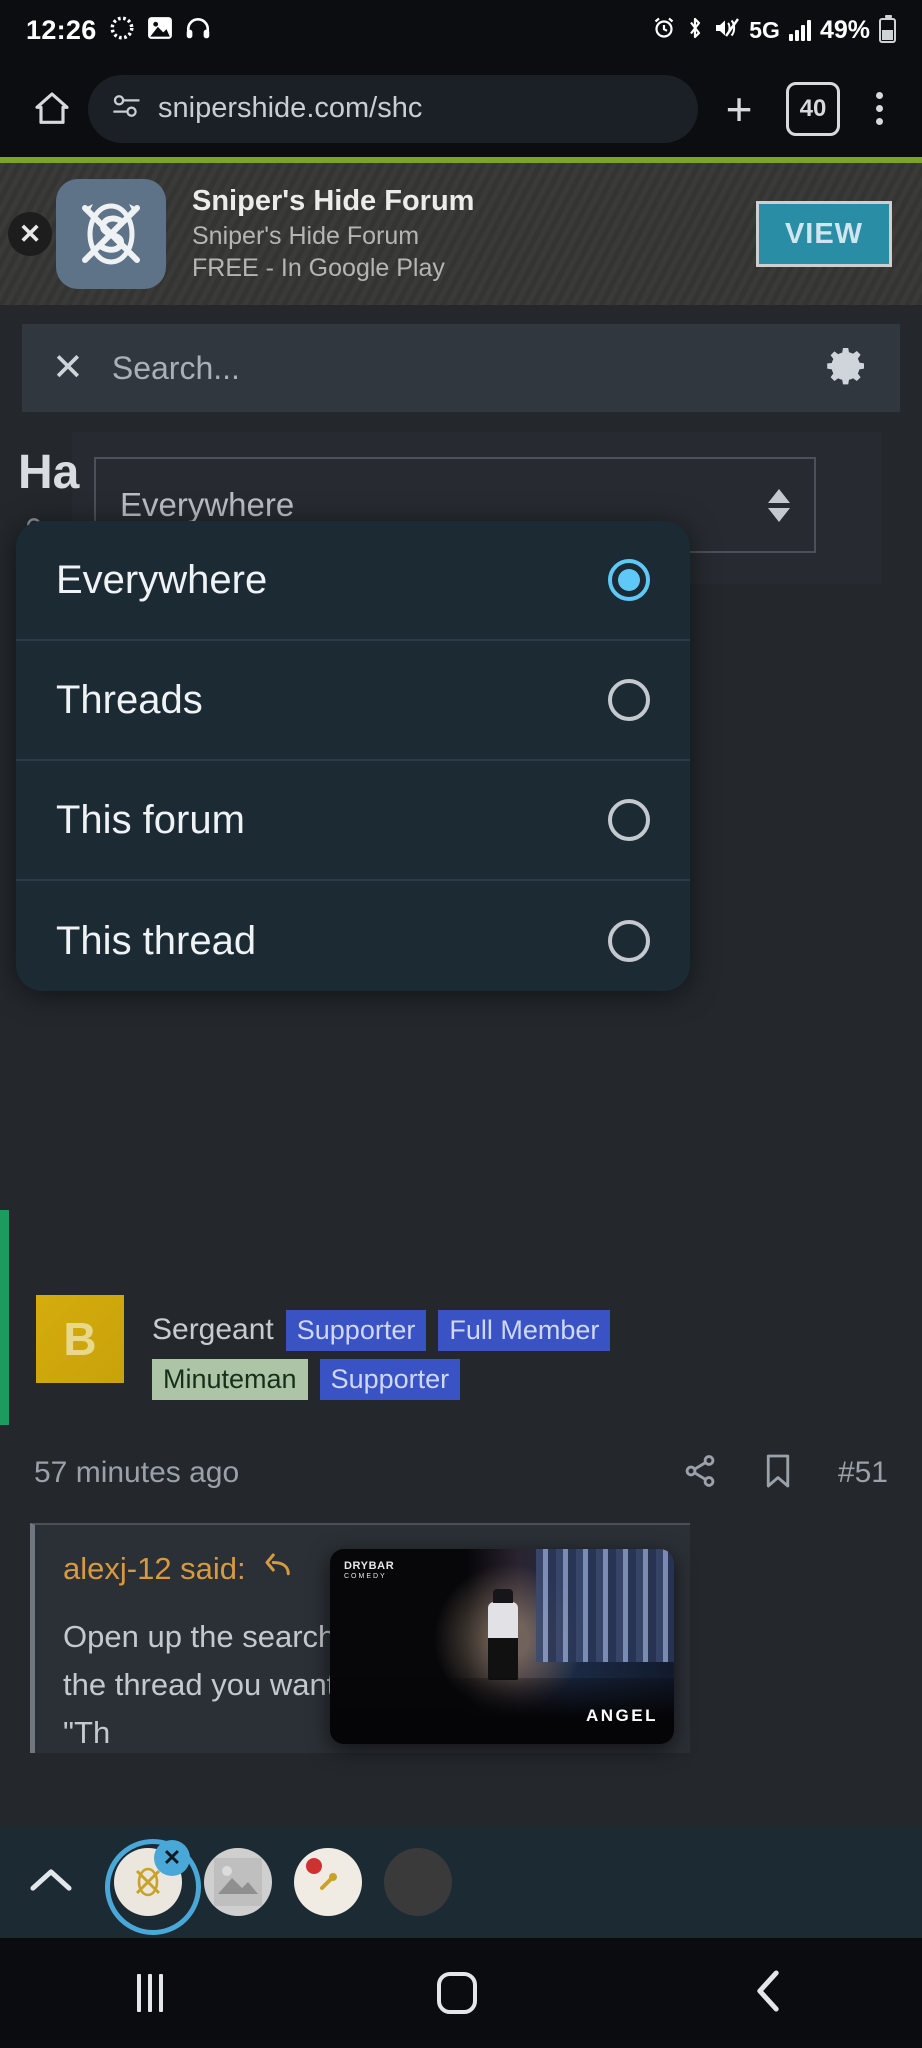 This screenshot has height=2048, width=922. Describe the element at coordinates (61, 29) in the screenshot. I see `status-clock: 12:26` at that location.